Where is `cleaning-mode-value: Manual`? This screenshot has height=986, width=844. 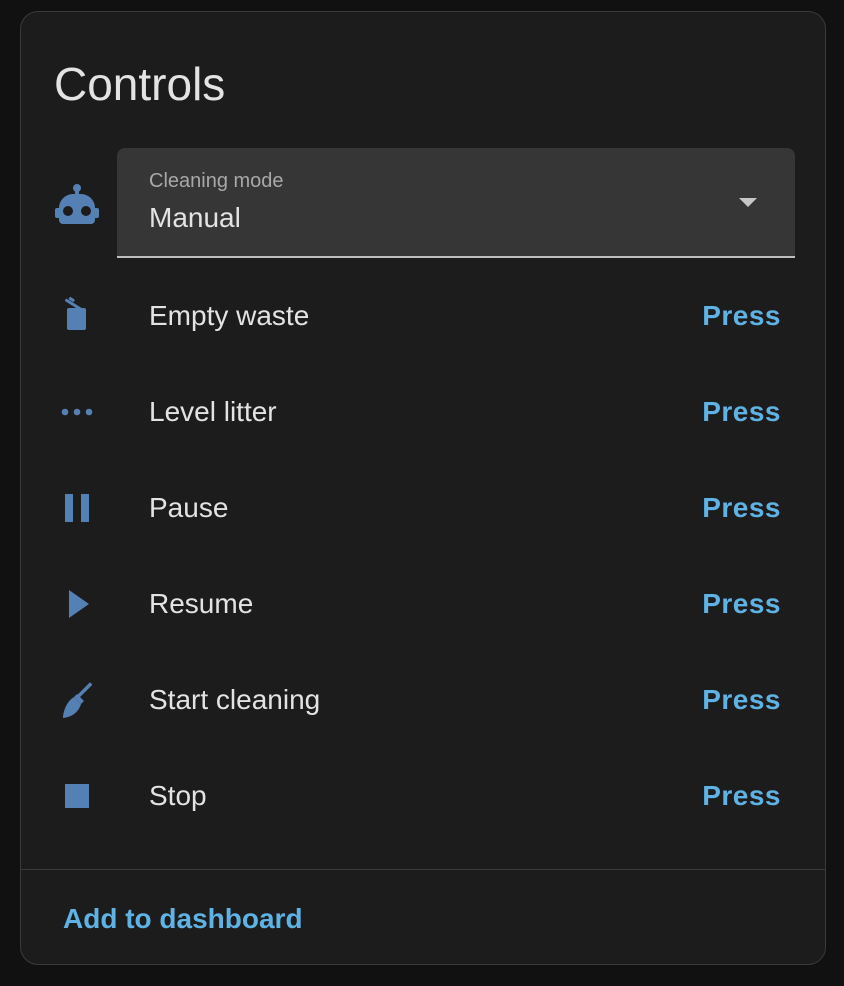 cleaning-mode-value: Manual is located at coordinates (195, 217).